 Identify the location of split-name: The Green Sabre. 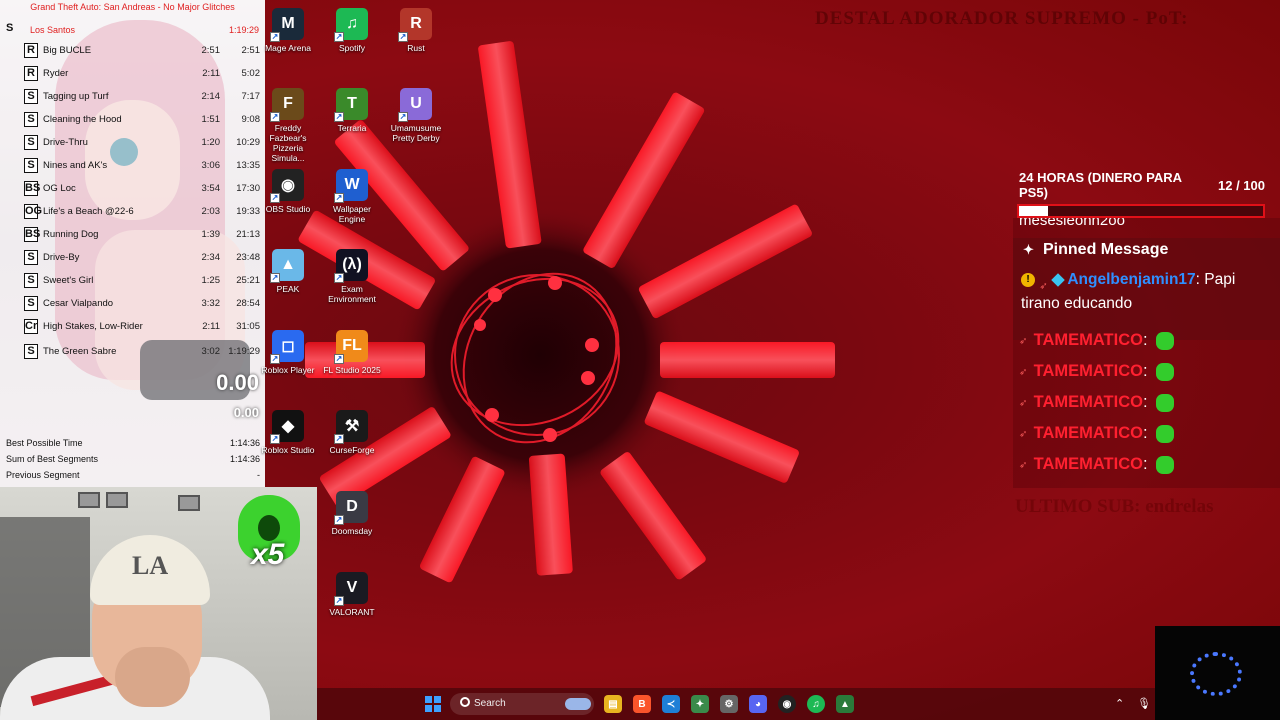
(80, 351).